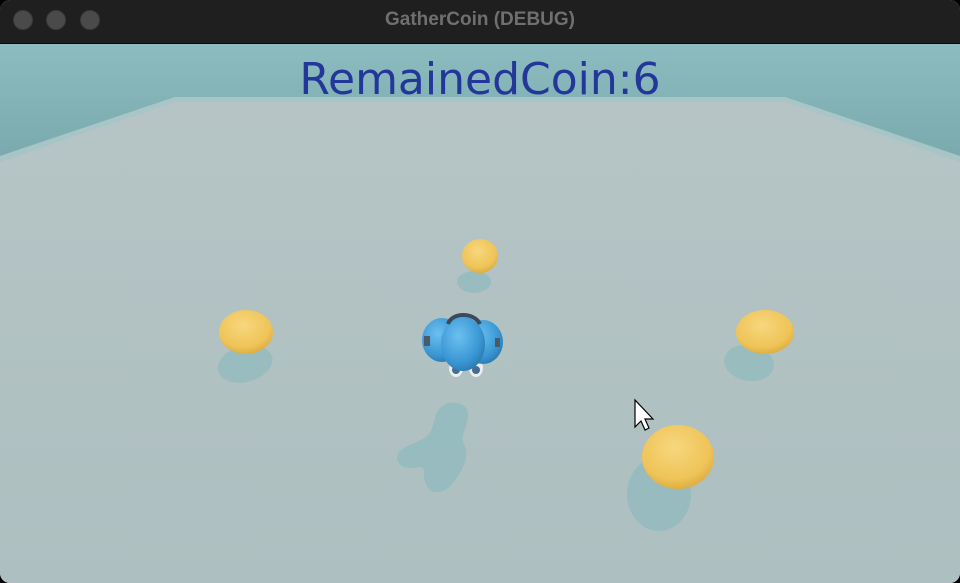 Image resolution: width=960 pixels, height=583 pixels. Describe the element at coordinates (474, 282) in the screenshot. I see `coin-shadow` at that location.